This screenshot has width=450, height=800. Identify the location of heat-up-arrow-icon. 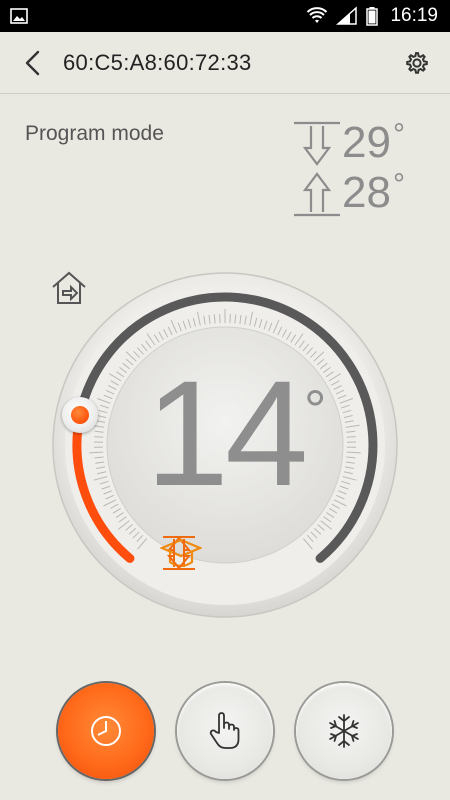
(317, 194).